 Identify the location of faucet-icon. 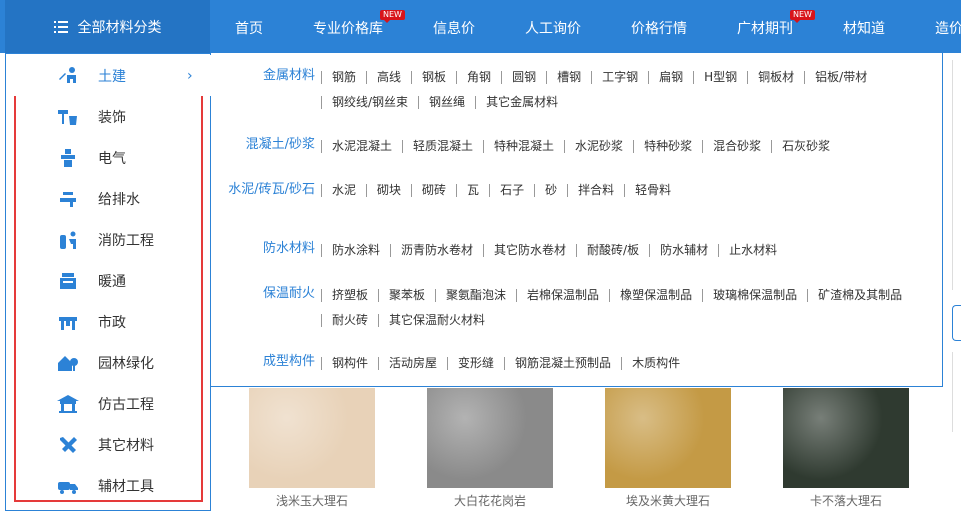
(68, 199).